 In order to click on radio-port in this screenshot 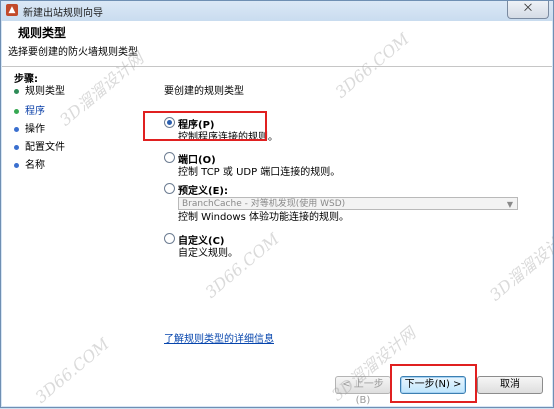, I will do `click(169, 157)`.